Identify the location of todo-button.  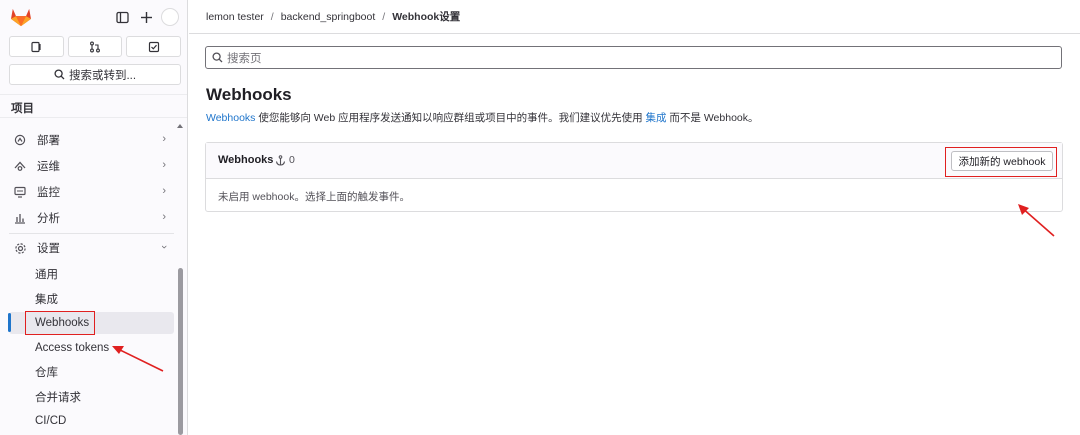
(154, 46).